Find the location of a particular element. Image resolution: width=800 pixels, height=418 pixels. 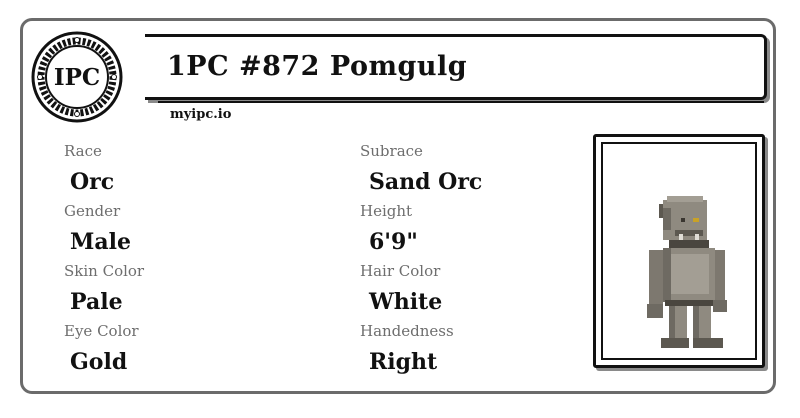

handedness-label: Handedness is located at coordinates (407, 331).